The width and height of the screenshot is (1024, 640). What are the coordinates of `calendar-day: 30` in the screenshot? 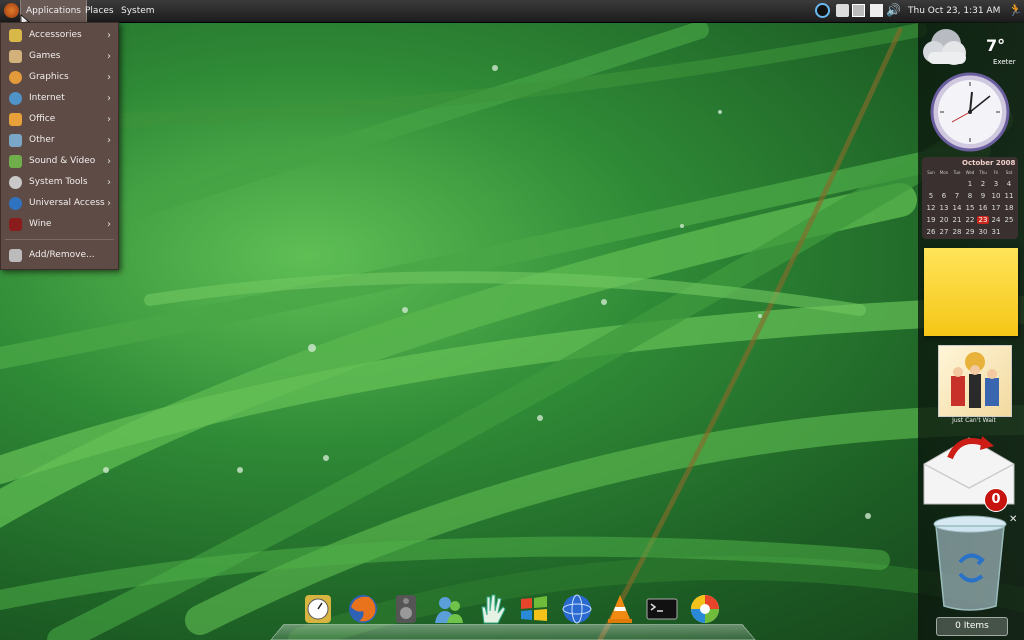 It's located at (983, 232).